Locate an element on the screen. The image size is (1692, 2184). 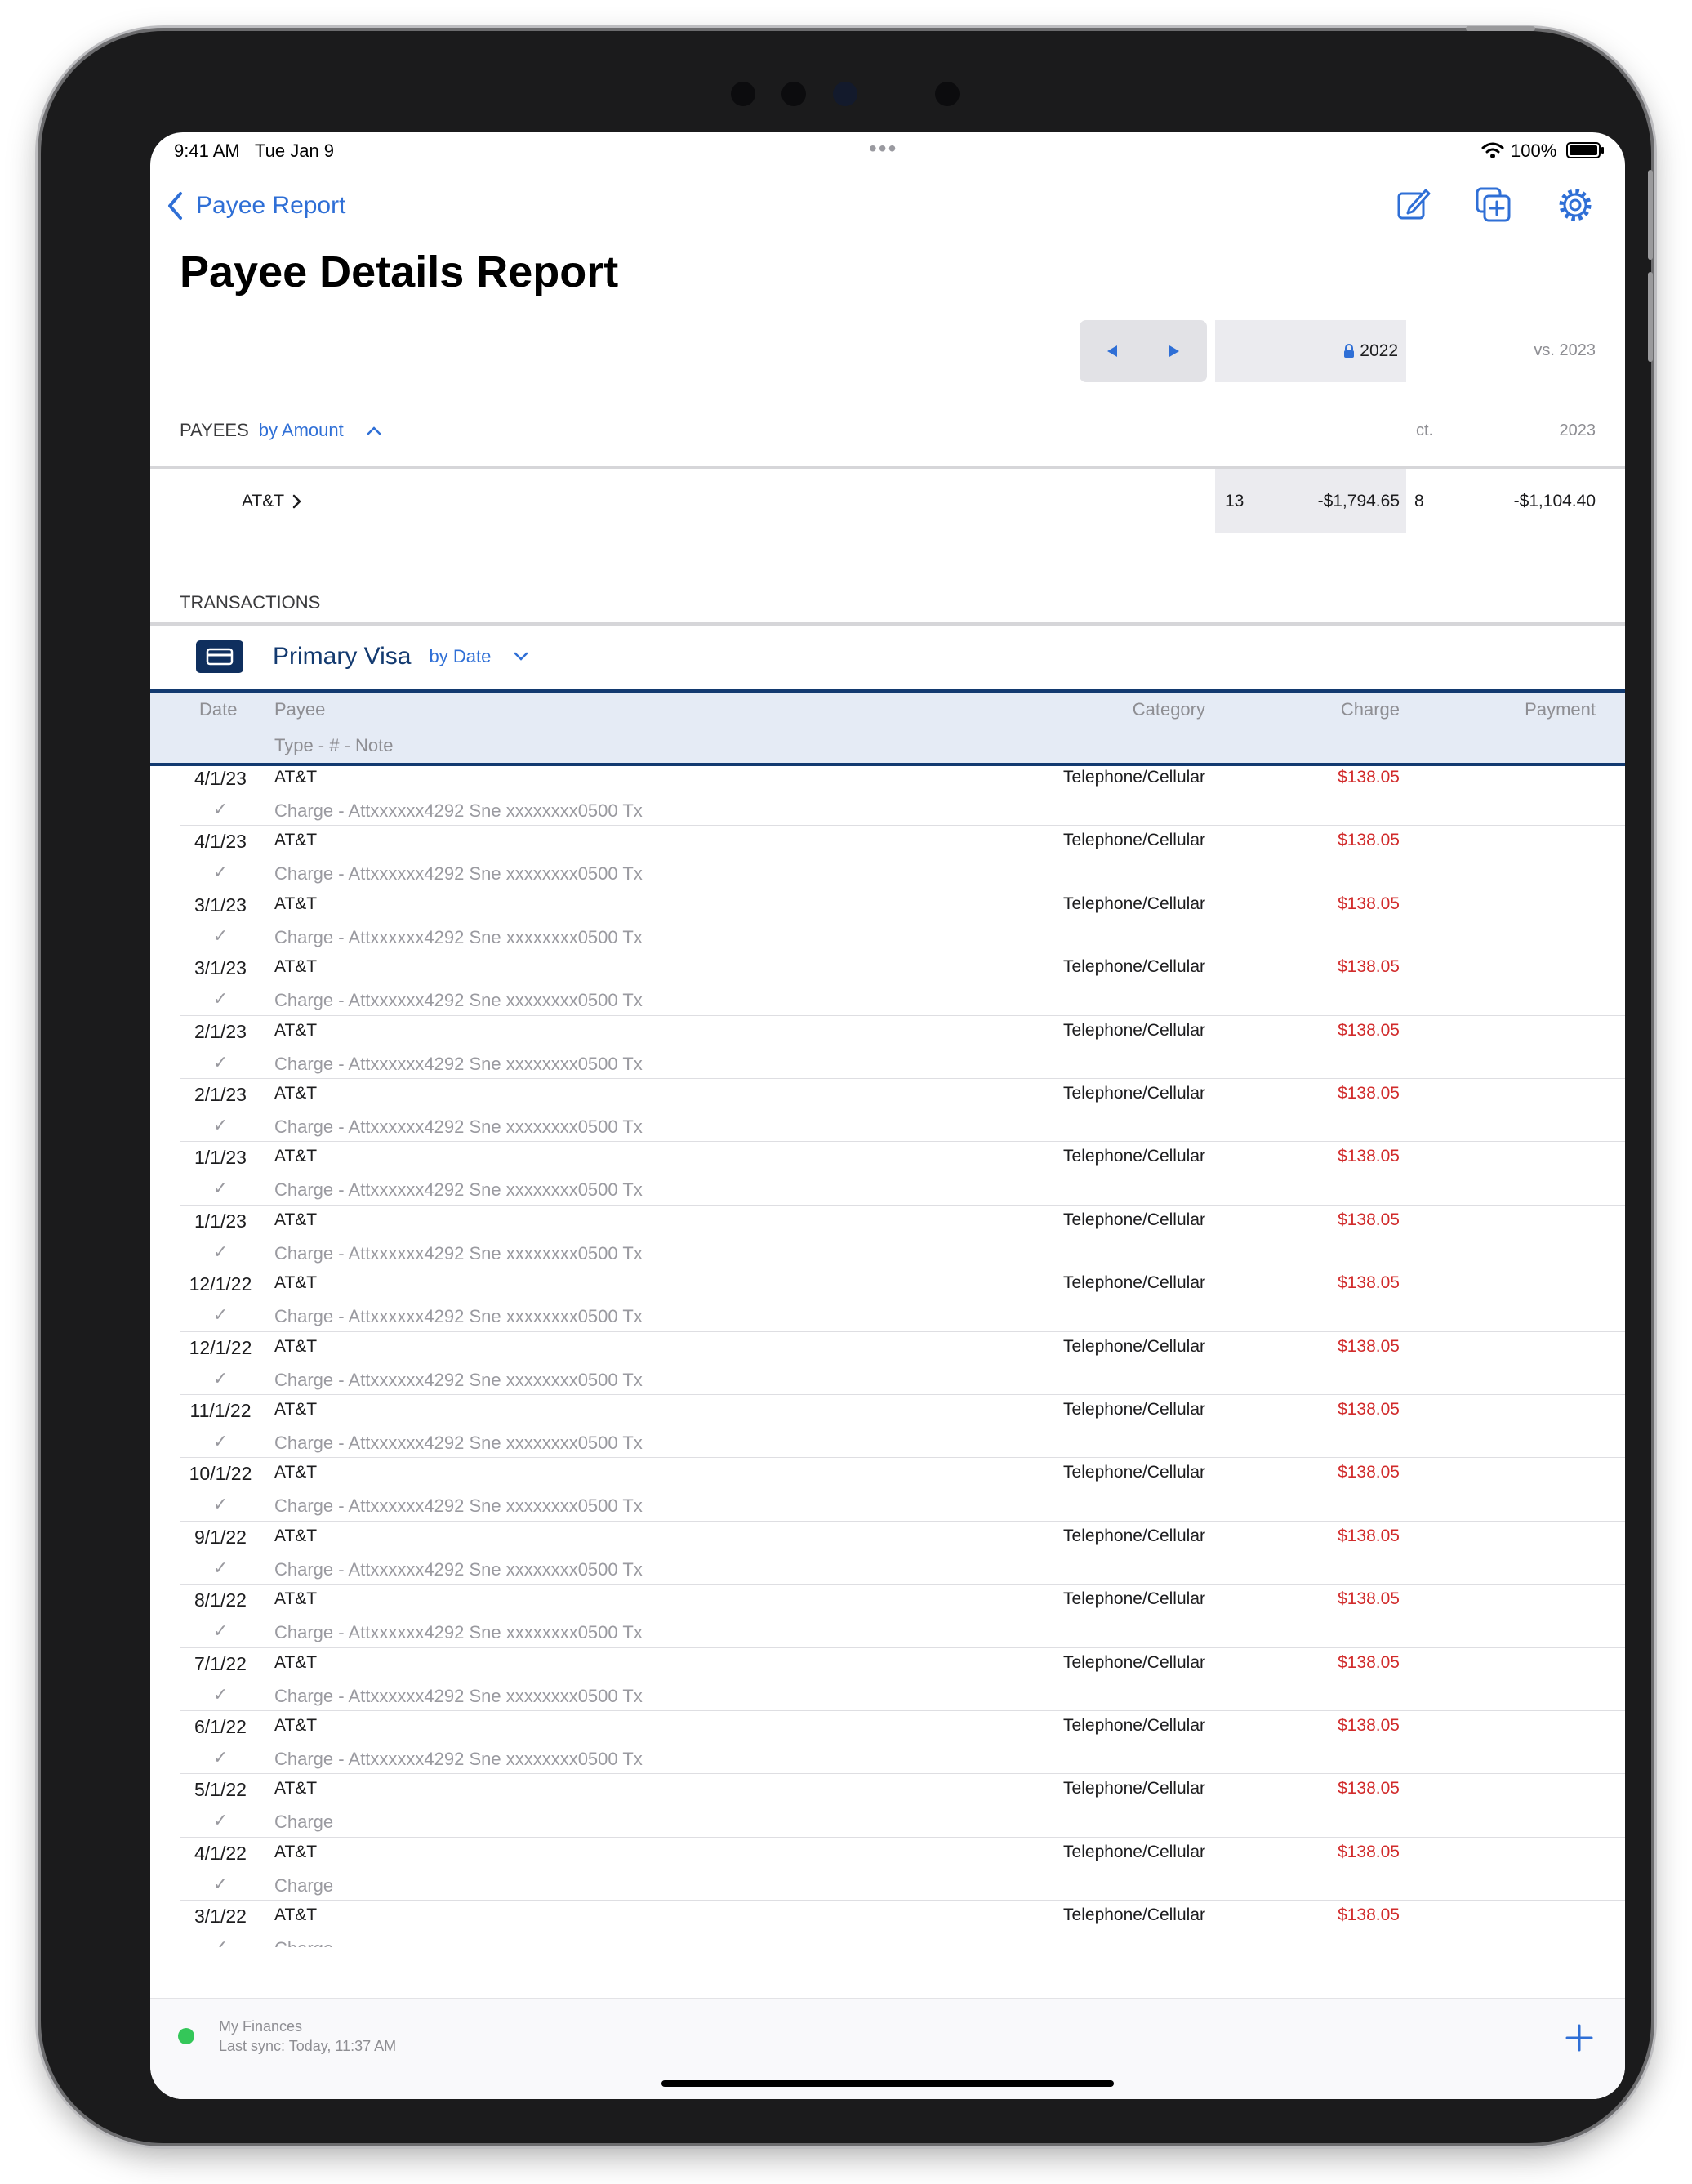
transaction-note: Charge is located at coordinates (303, 1943).